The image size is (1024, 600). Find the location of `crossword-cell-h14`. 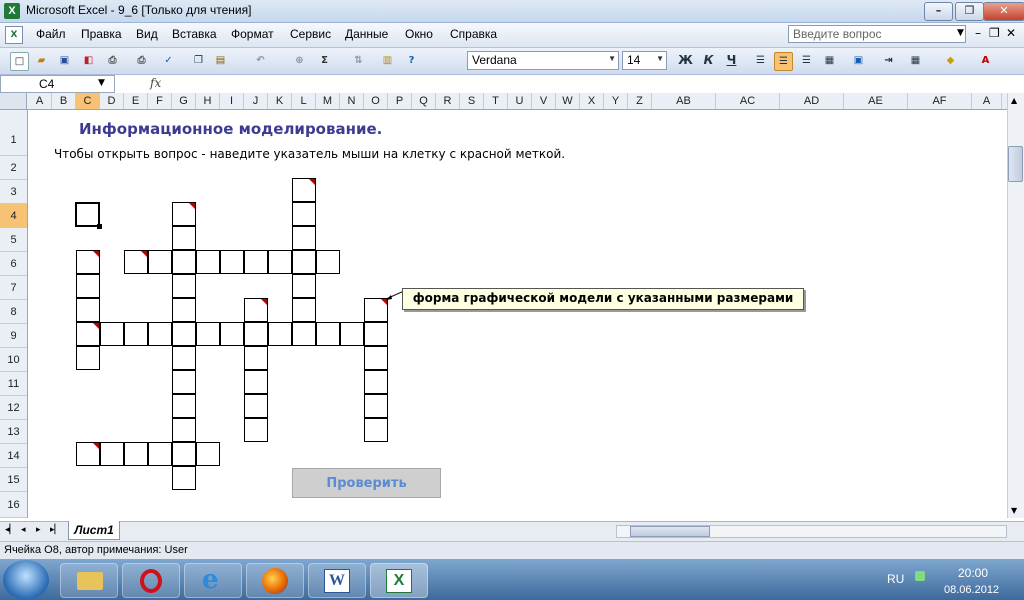

crossword-cell-h14 is located at coordinates (208, 454).